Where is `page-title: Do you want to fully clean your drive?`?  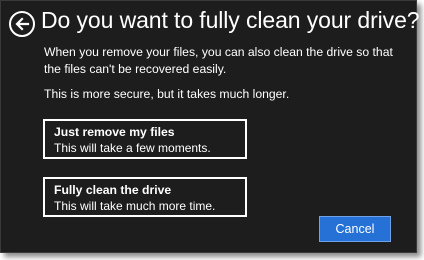 page-title: Do you want to fully clean your drive? is located at coordinates (230, 20).